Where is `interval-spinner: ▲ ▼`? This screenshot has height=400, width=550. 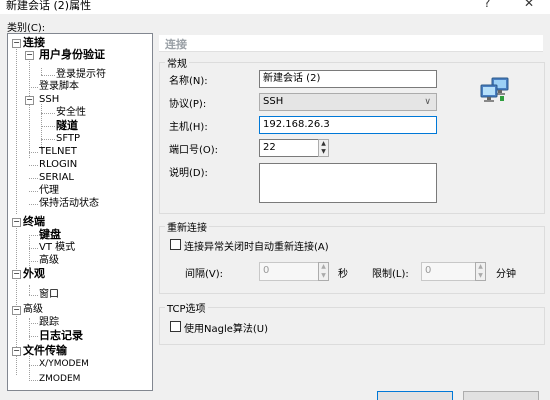 interval-spinner: ▲ ▼ is located at coordinates (323, 271).